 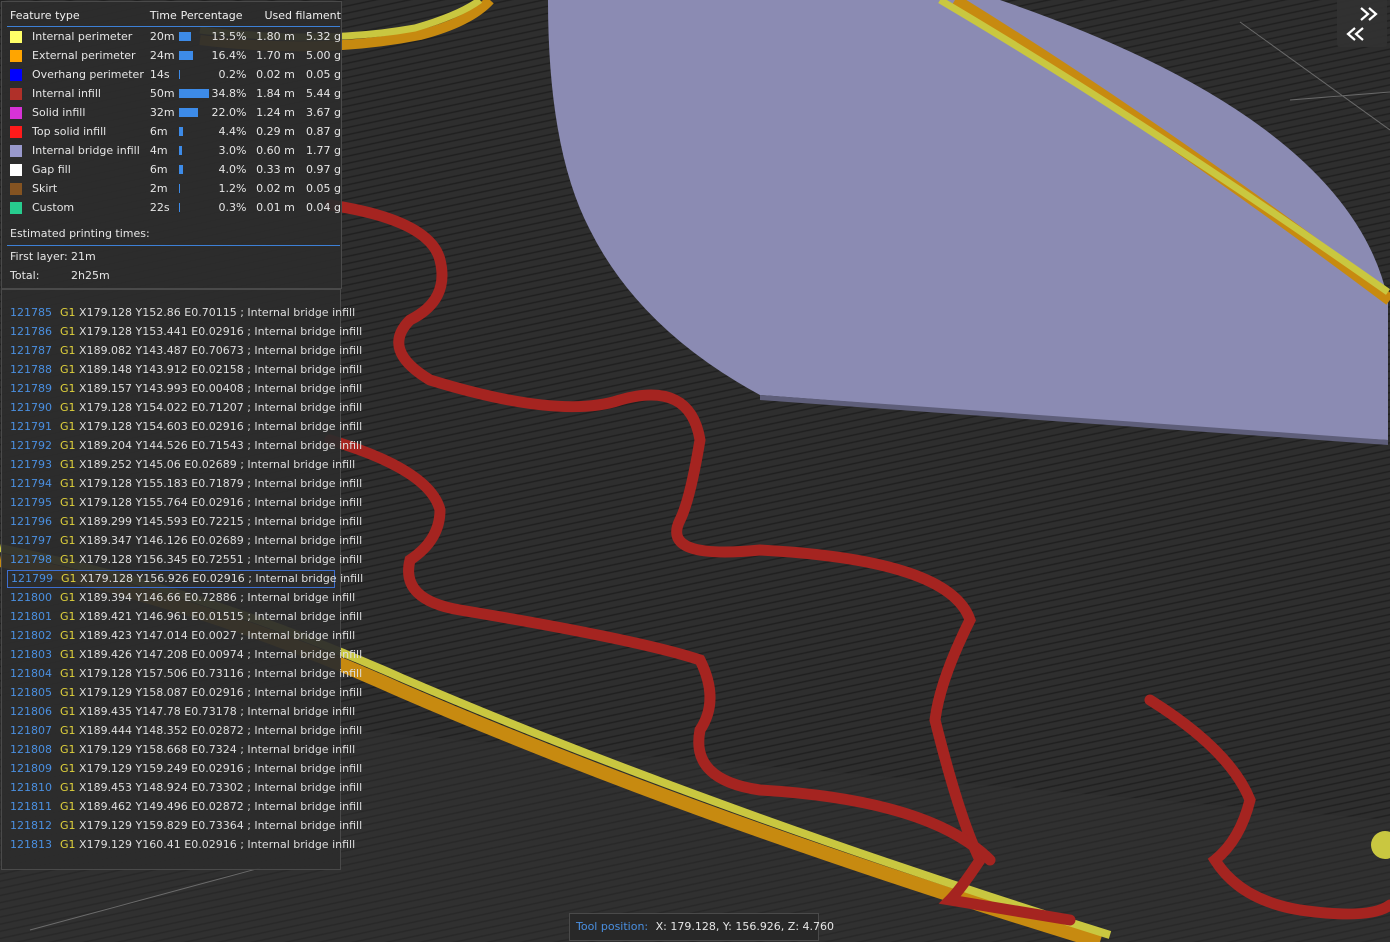 What do you see at coordinates (31, 616) in the screenshot?
I see `gcode-line-number: 121801` at bounding box center [31, 616].